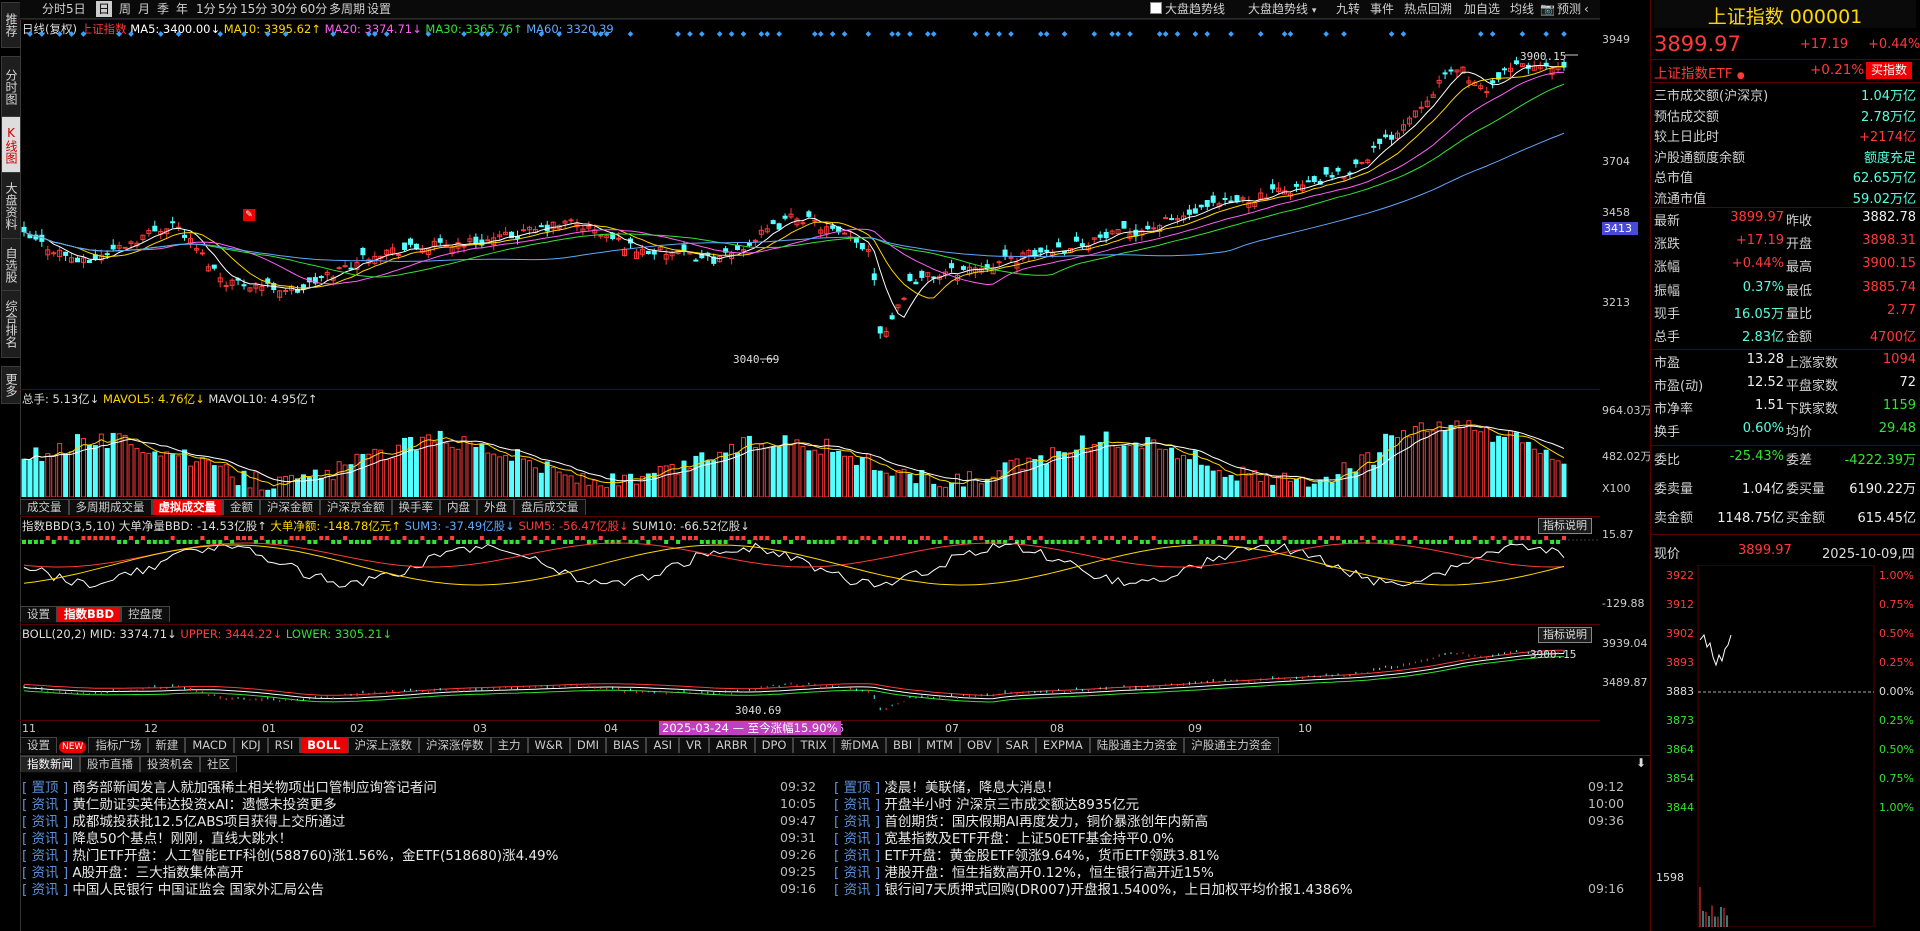 This screenshot has height=931, width=1920. I want to click on news-tab-0: 指数新闻, so click(50, 764).